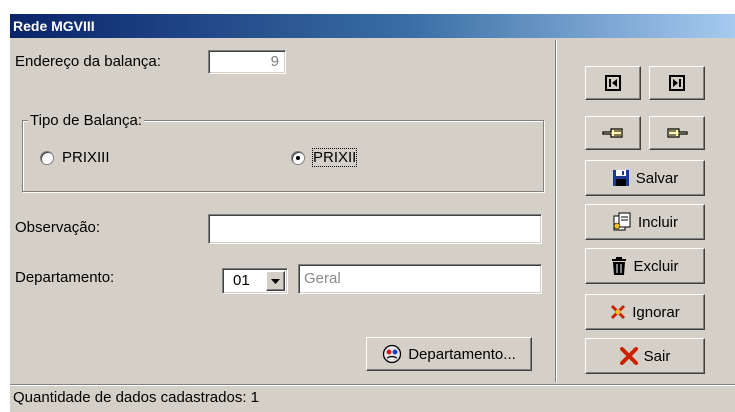 This screenshot has width=735, height=412. I want to click on salvar-button: Salvar, so click(645, 178).